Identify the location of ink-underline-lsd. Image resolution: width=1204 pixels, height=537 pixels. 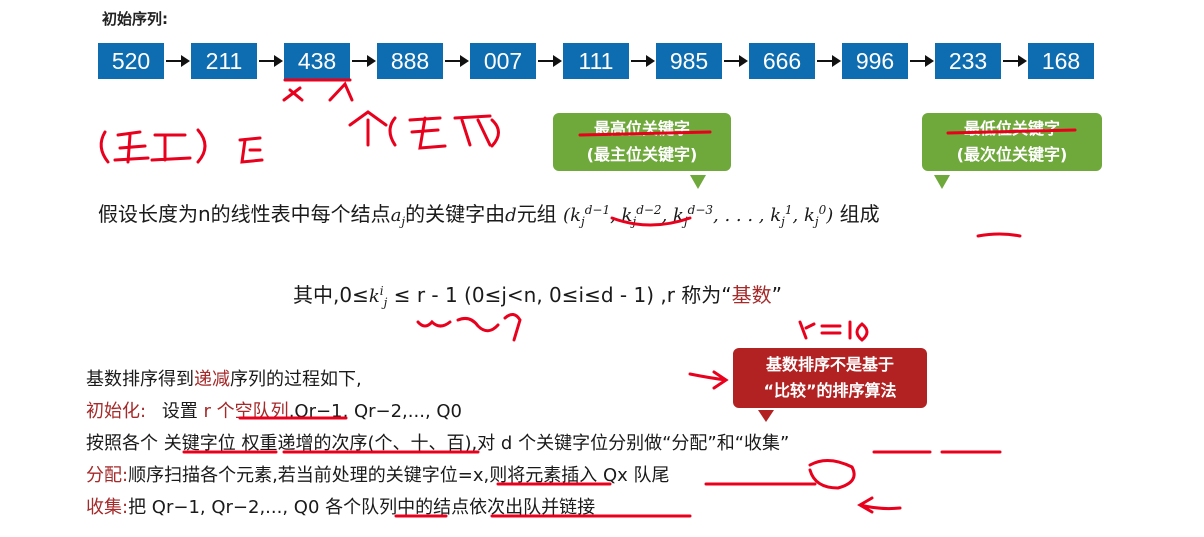
(1011, 131).